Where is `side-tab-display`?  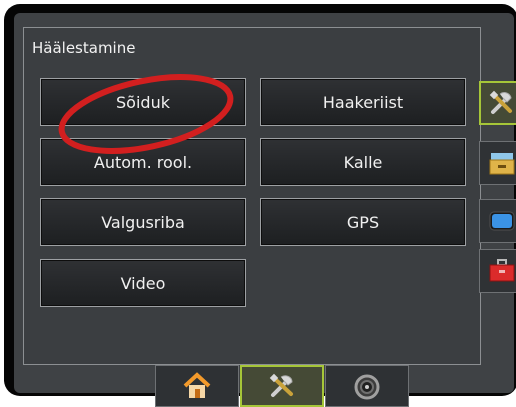 side-tab-display is located at coordinates (497, 221).